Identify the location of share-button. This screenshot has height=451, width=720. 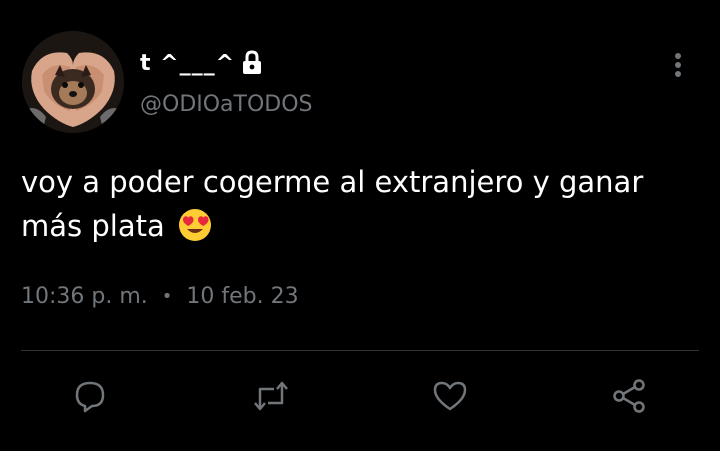
(629, 398).